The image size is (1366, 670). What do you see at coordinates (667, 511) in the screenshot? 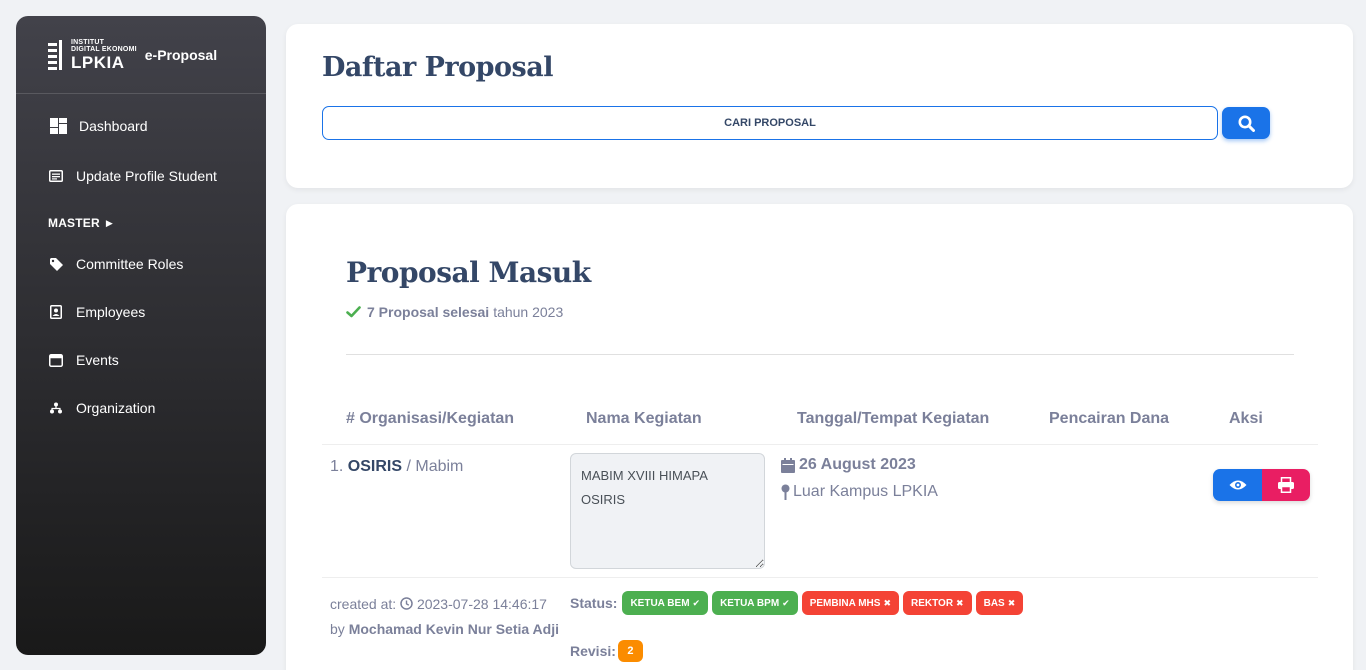
I see `nama-kegiatan-textarea: MABIM XVIII HIMAPA OSIRIS` at bounding box center [667, 511].